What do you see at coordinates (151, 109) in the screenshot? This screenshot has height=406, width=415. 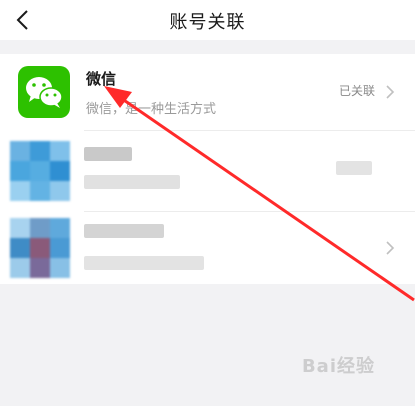 I see `account-description: 微信，是一种生活方式` at bounding box center [151, 109].